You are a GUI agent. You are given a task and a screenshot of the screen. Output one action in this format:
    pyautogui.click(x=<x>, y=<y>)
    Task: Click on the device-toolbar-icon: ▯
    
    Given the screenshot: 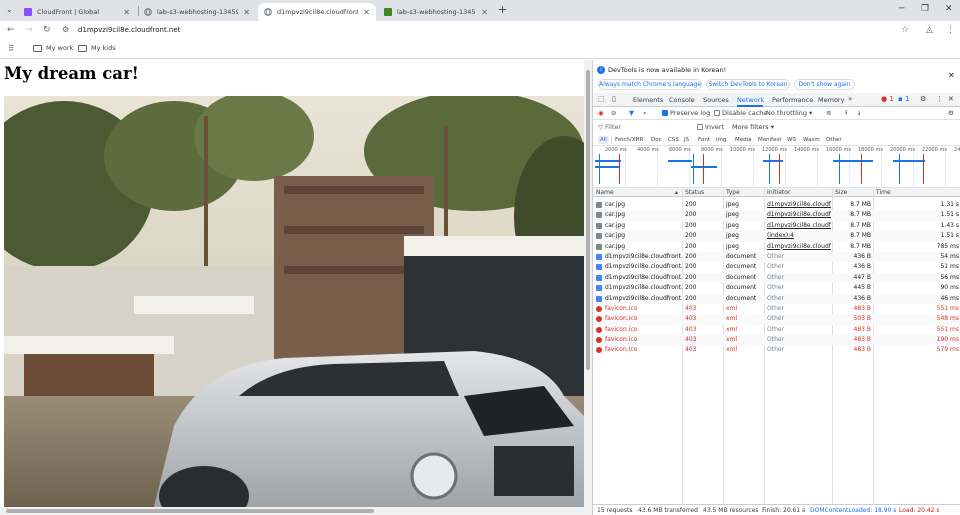 What is the action you would take?
    pyautogui.click(x=614, y=99)
    